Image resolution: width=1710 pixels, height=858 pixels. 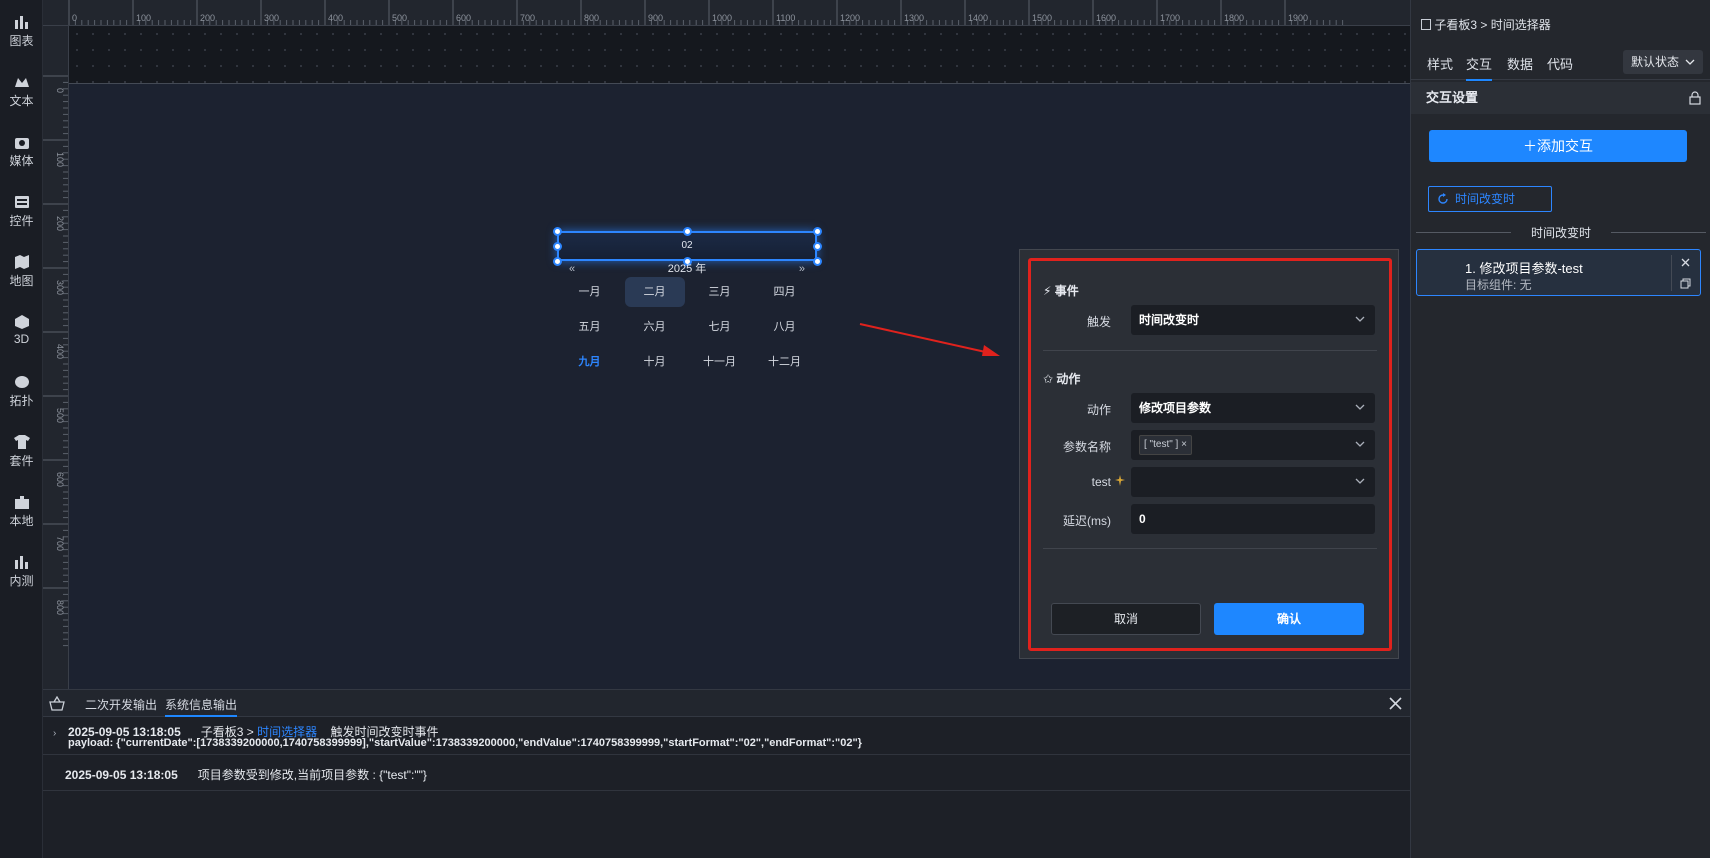 I want to click on resize-handle-r, so click(x=817, y=246).